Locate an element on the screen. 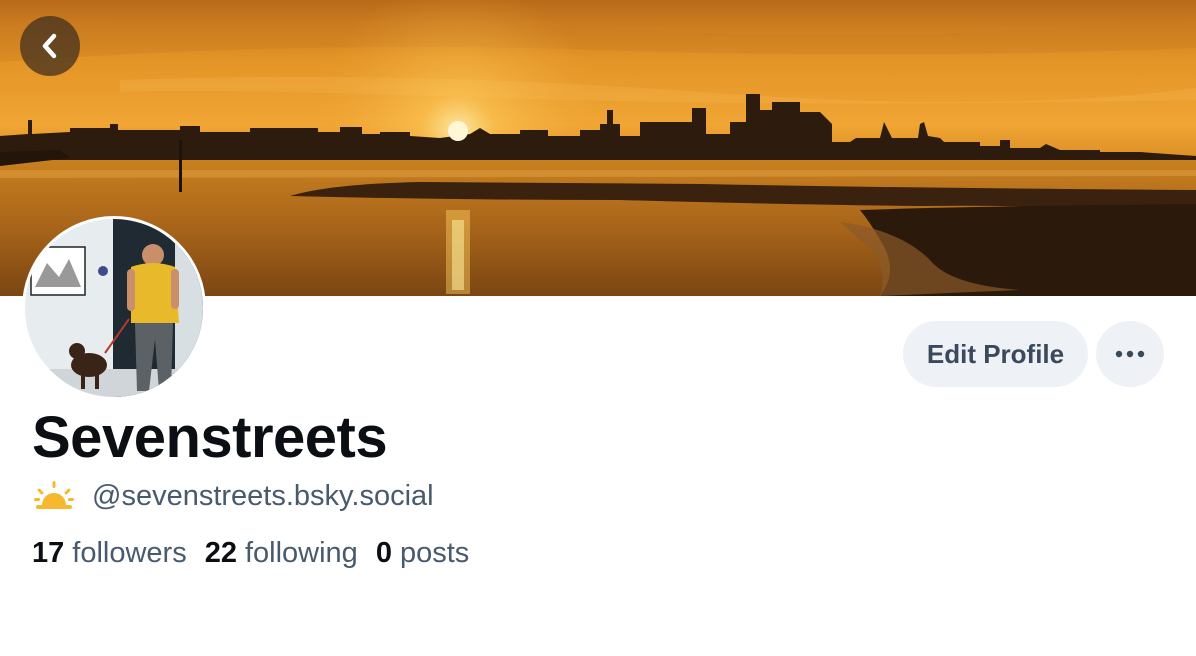 The width and height of the screenshot is (1196, 656). person-with-dog-photo is located at coordinates (114, 308).